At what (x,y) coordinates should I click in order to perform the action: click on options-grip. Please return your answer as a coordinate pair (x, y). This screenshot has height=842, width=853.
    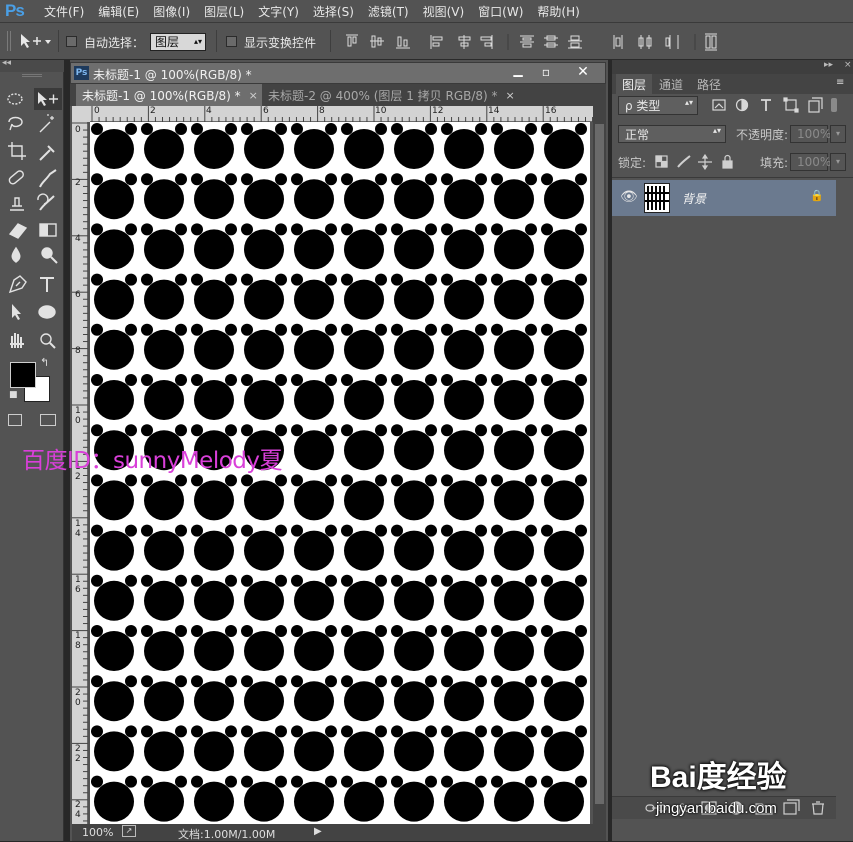
    Looking at the image, I should click on (9, 41).